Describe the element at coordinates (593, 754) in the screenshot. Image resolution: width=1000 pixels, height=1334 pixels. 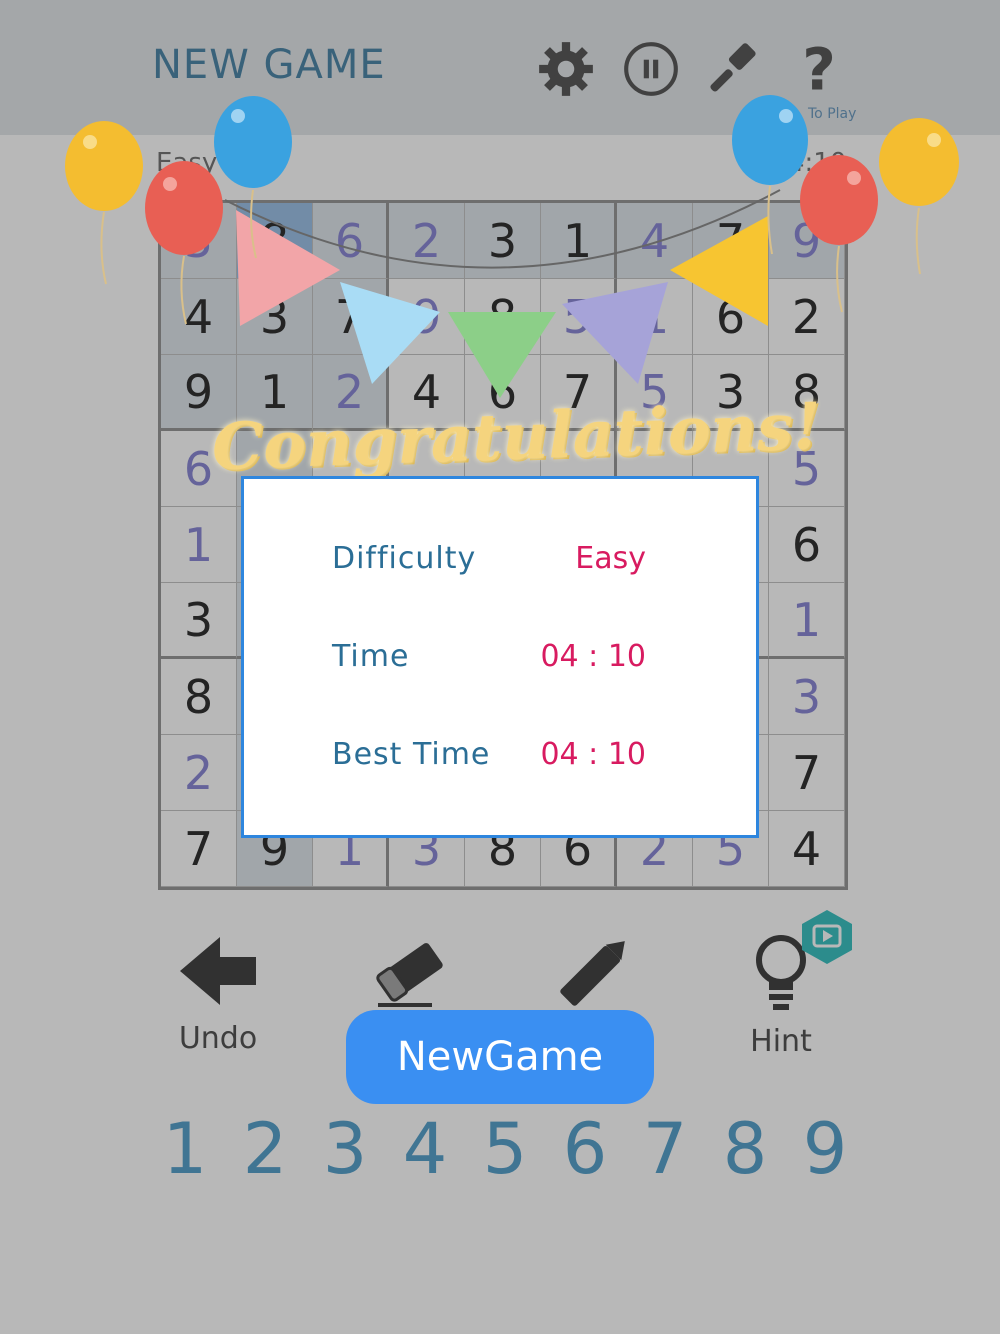
I see `best-time-value: 04 : 10` at that location.